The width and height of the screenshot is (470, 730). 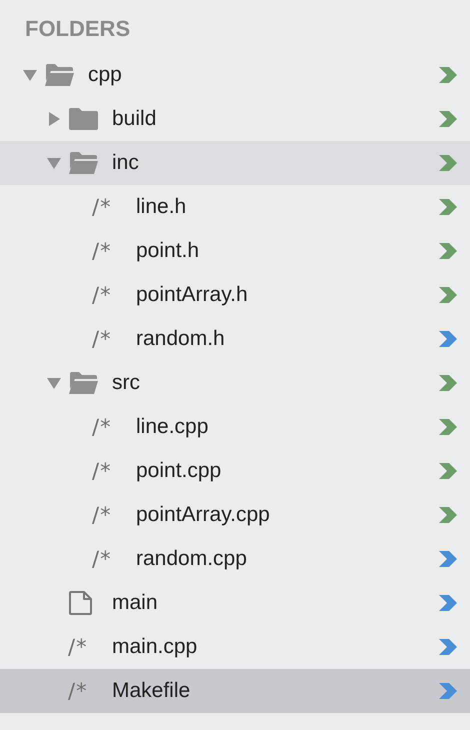 I want to click on item-name: main, so click(x=135, y=603).